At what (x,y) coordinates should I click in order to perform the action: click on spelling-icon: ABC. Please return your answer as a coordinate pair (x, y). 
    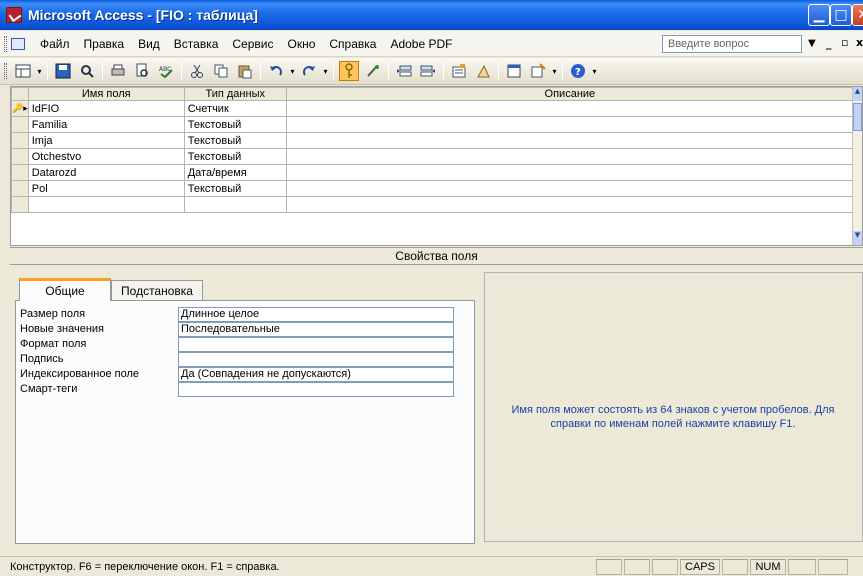
    Looking at the image, I should click on (166, 71).